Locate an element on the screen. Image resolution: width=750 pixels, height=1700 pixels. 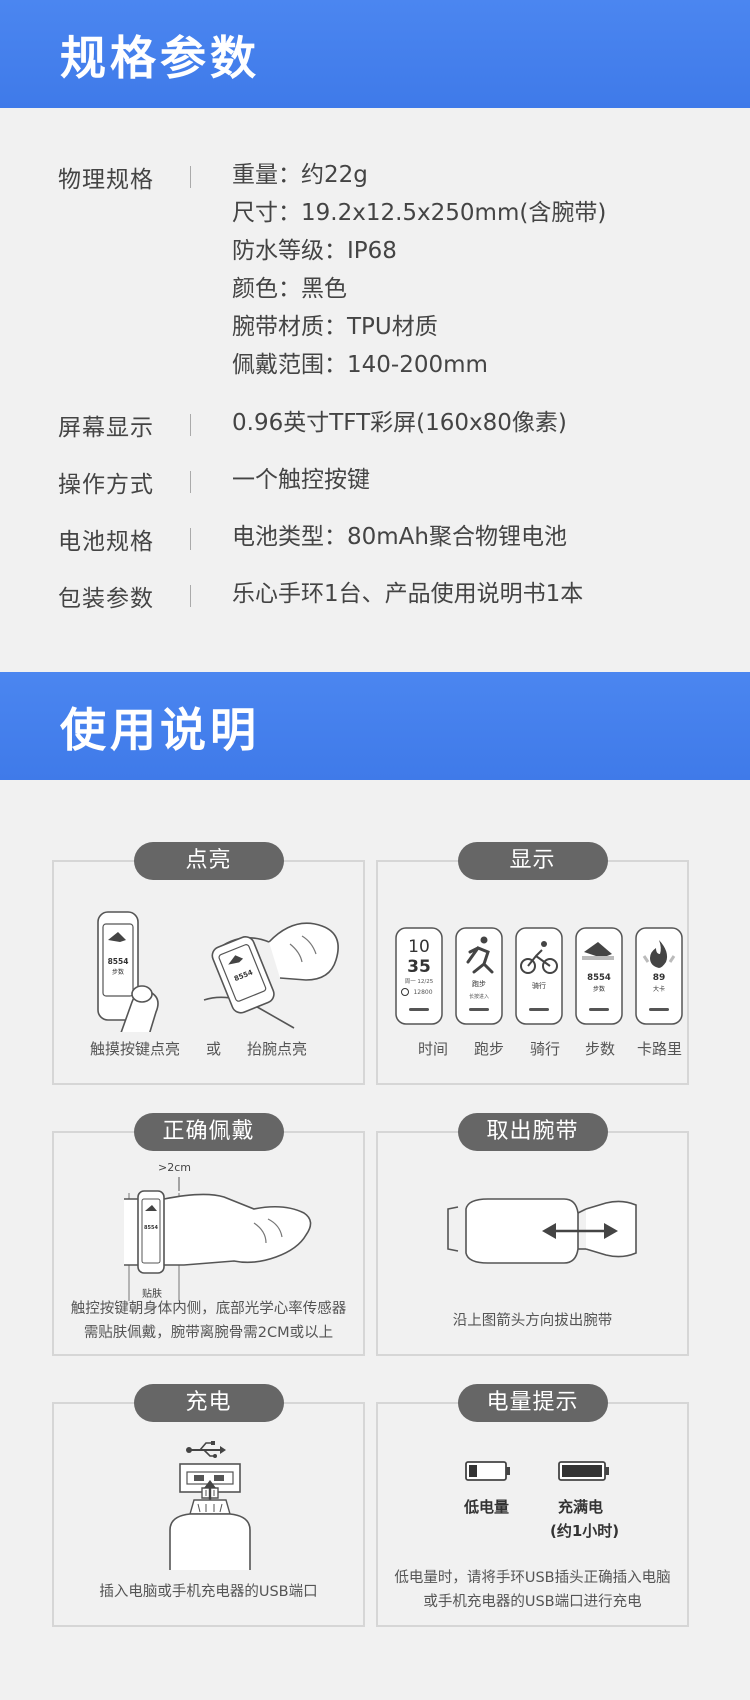
battery-note-line1: 低电量时，请将手环USB插头正确插入电脑 is located at coordinates (532, 1578).